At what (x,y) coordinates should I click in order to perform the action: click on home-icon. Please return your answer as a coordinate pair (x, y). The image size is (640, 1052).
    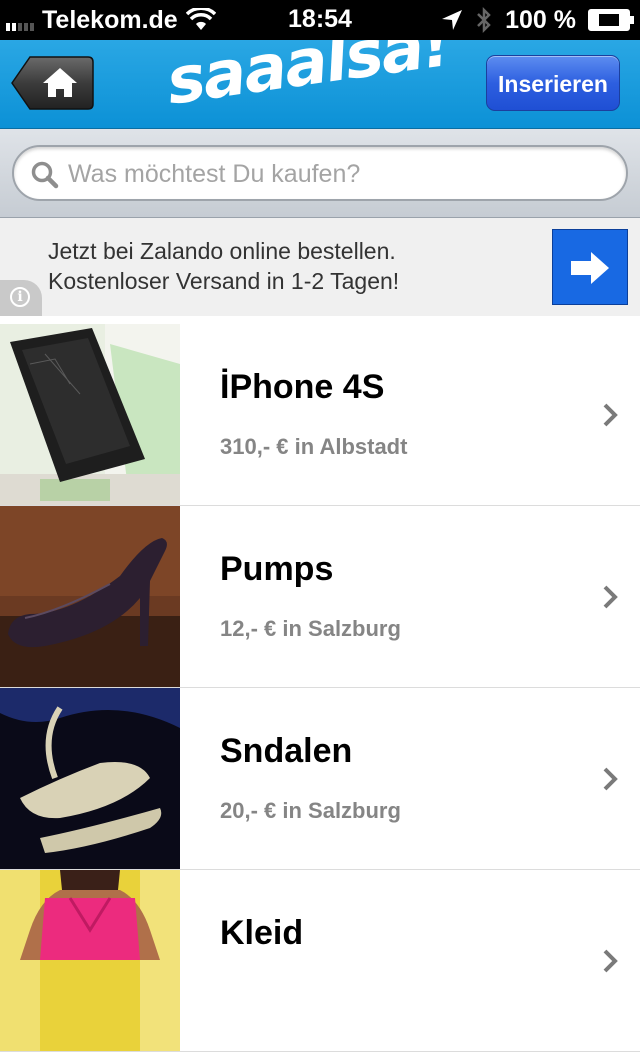
    Looking at the image, I should click on (52, 83).